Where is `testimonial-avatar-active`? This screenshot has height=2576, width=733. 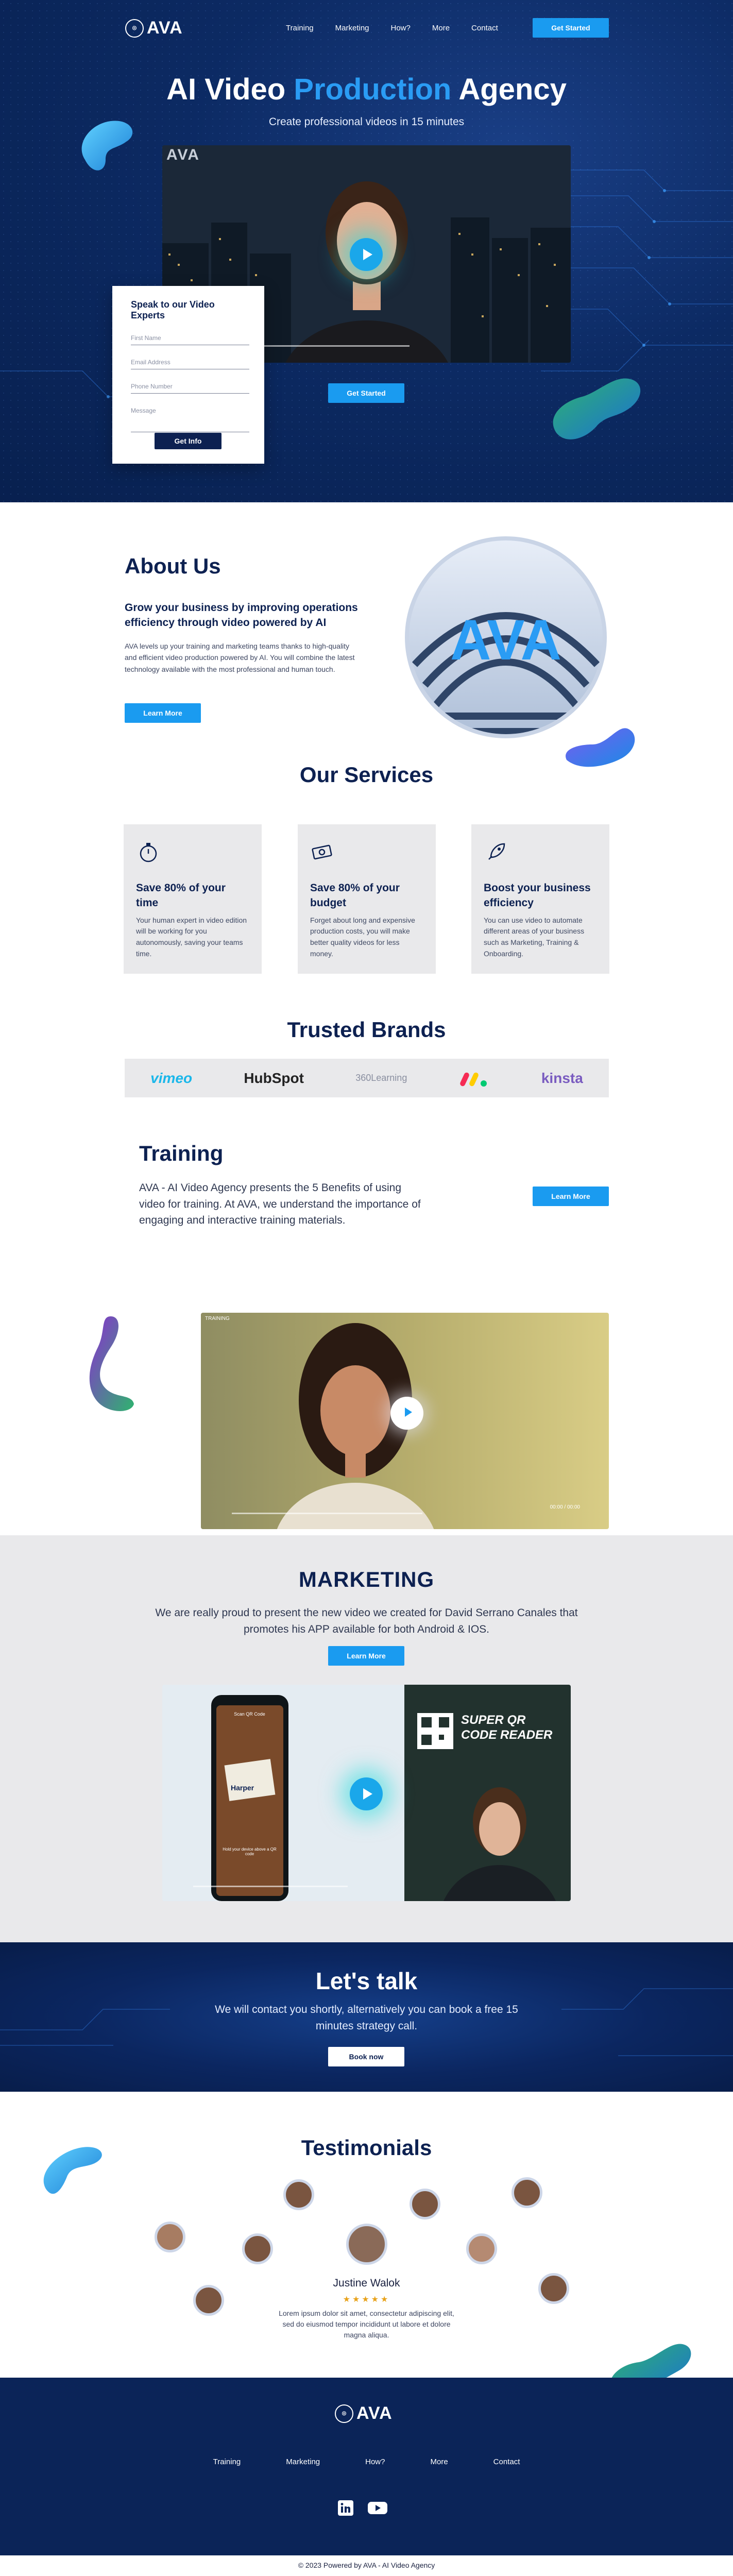
testimonial-avatar-active is located at coordinates (366, 2244).